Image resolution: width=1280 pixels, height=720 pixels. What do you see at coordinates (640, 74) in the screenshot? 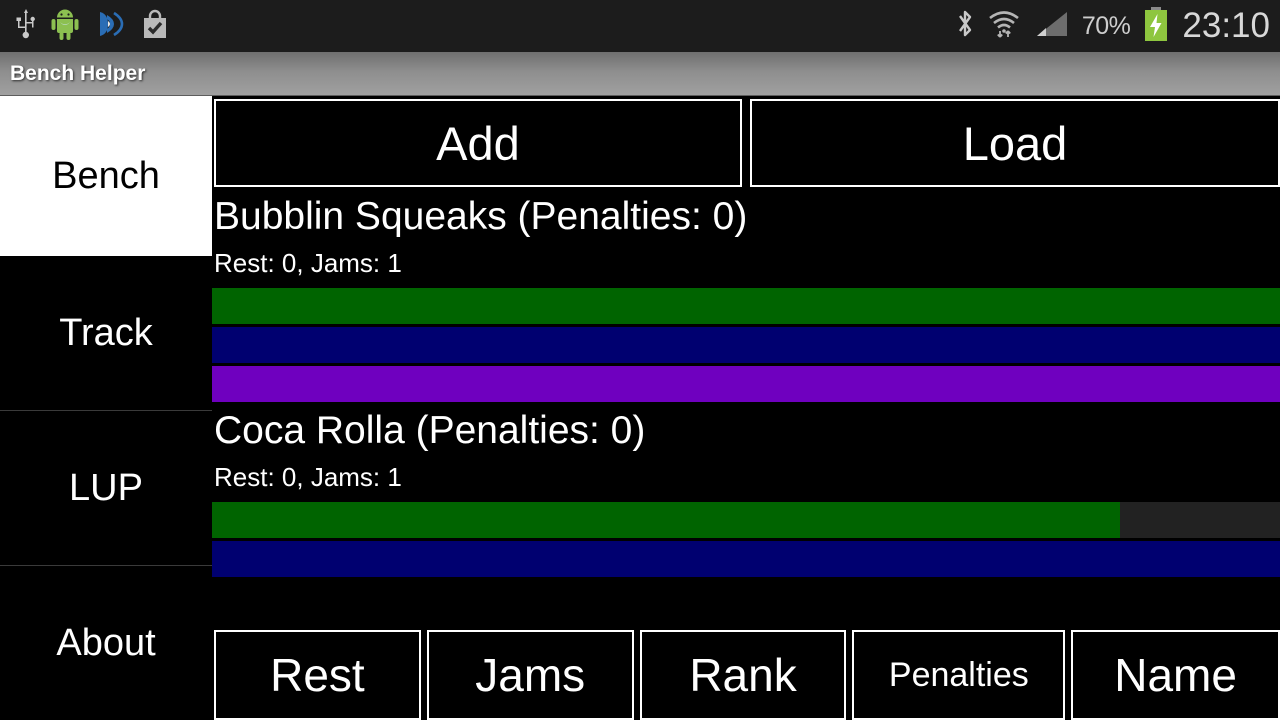
I see `app-title-bar: Bench Helper` at bounding box center [640, 74].